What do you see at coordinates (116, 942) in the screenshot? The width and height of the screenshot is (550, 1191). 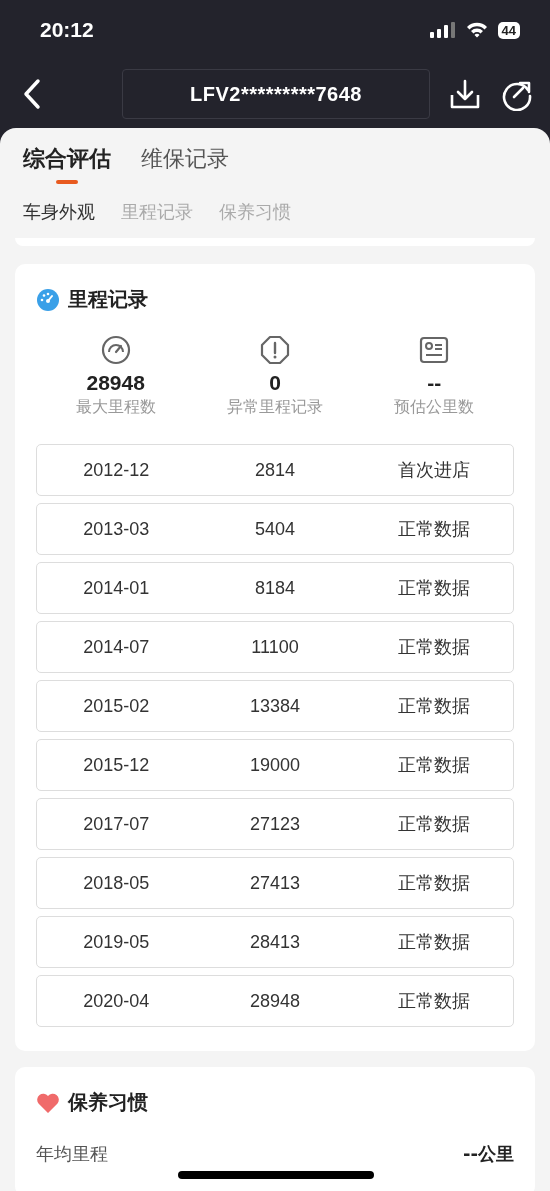 I see `row-date: 2019-05` at bounding box center [116, 942].